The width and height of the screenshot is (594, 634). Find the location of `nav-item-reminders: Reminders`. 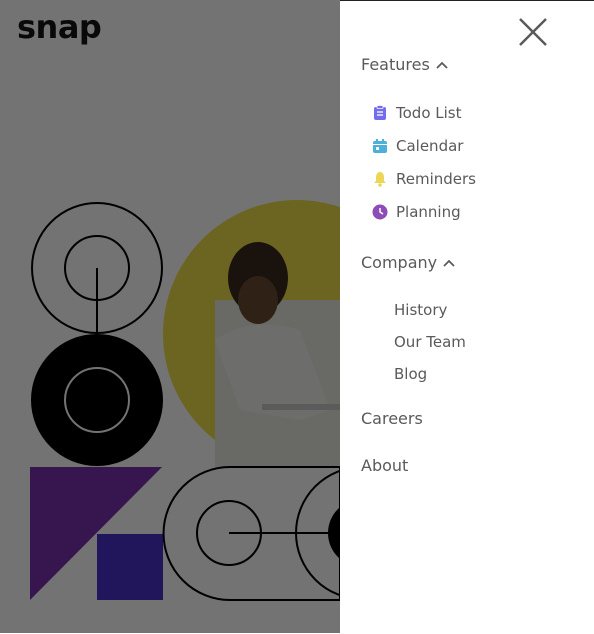

nav-item-reminders: Reminders is located at coordinates (424, 179).